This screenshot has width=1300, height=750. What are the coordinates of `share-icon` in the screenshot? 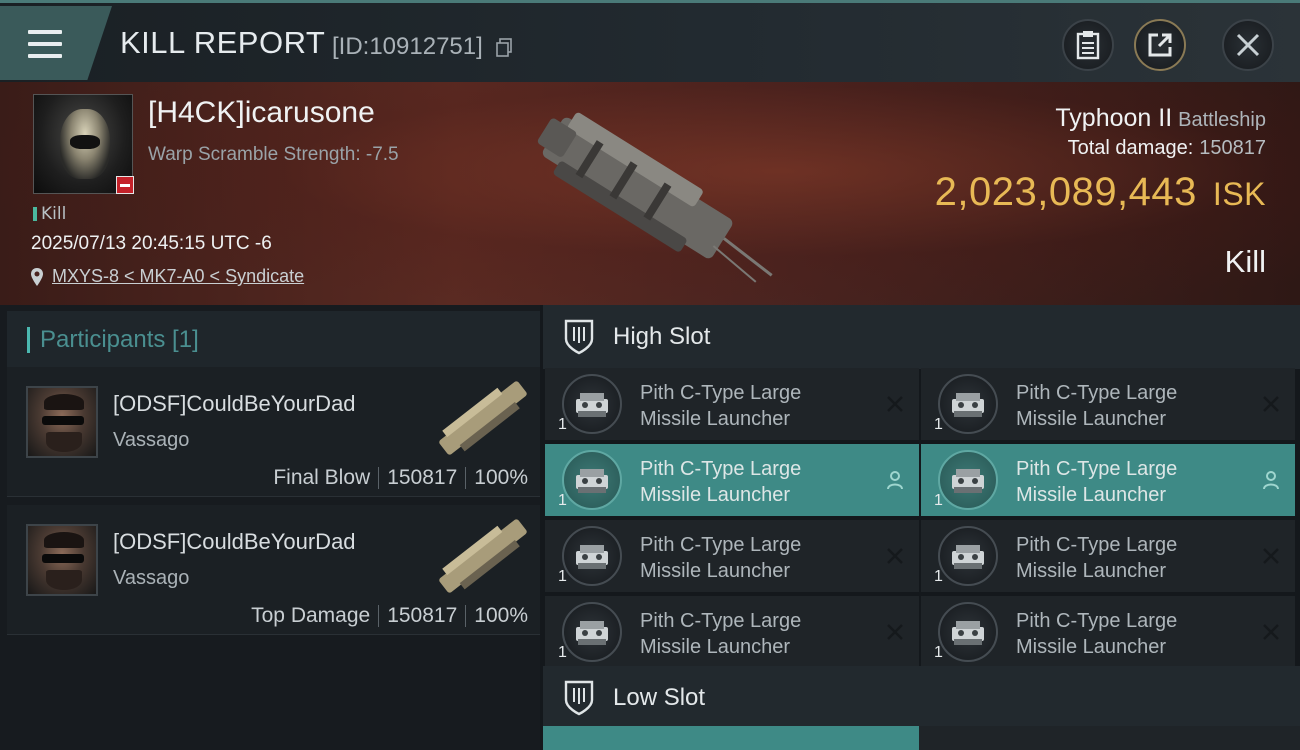 It's located at (1160, 45).